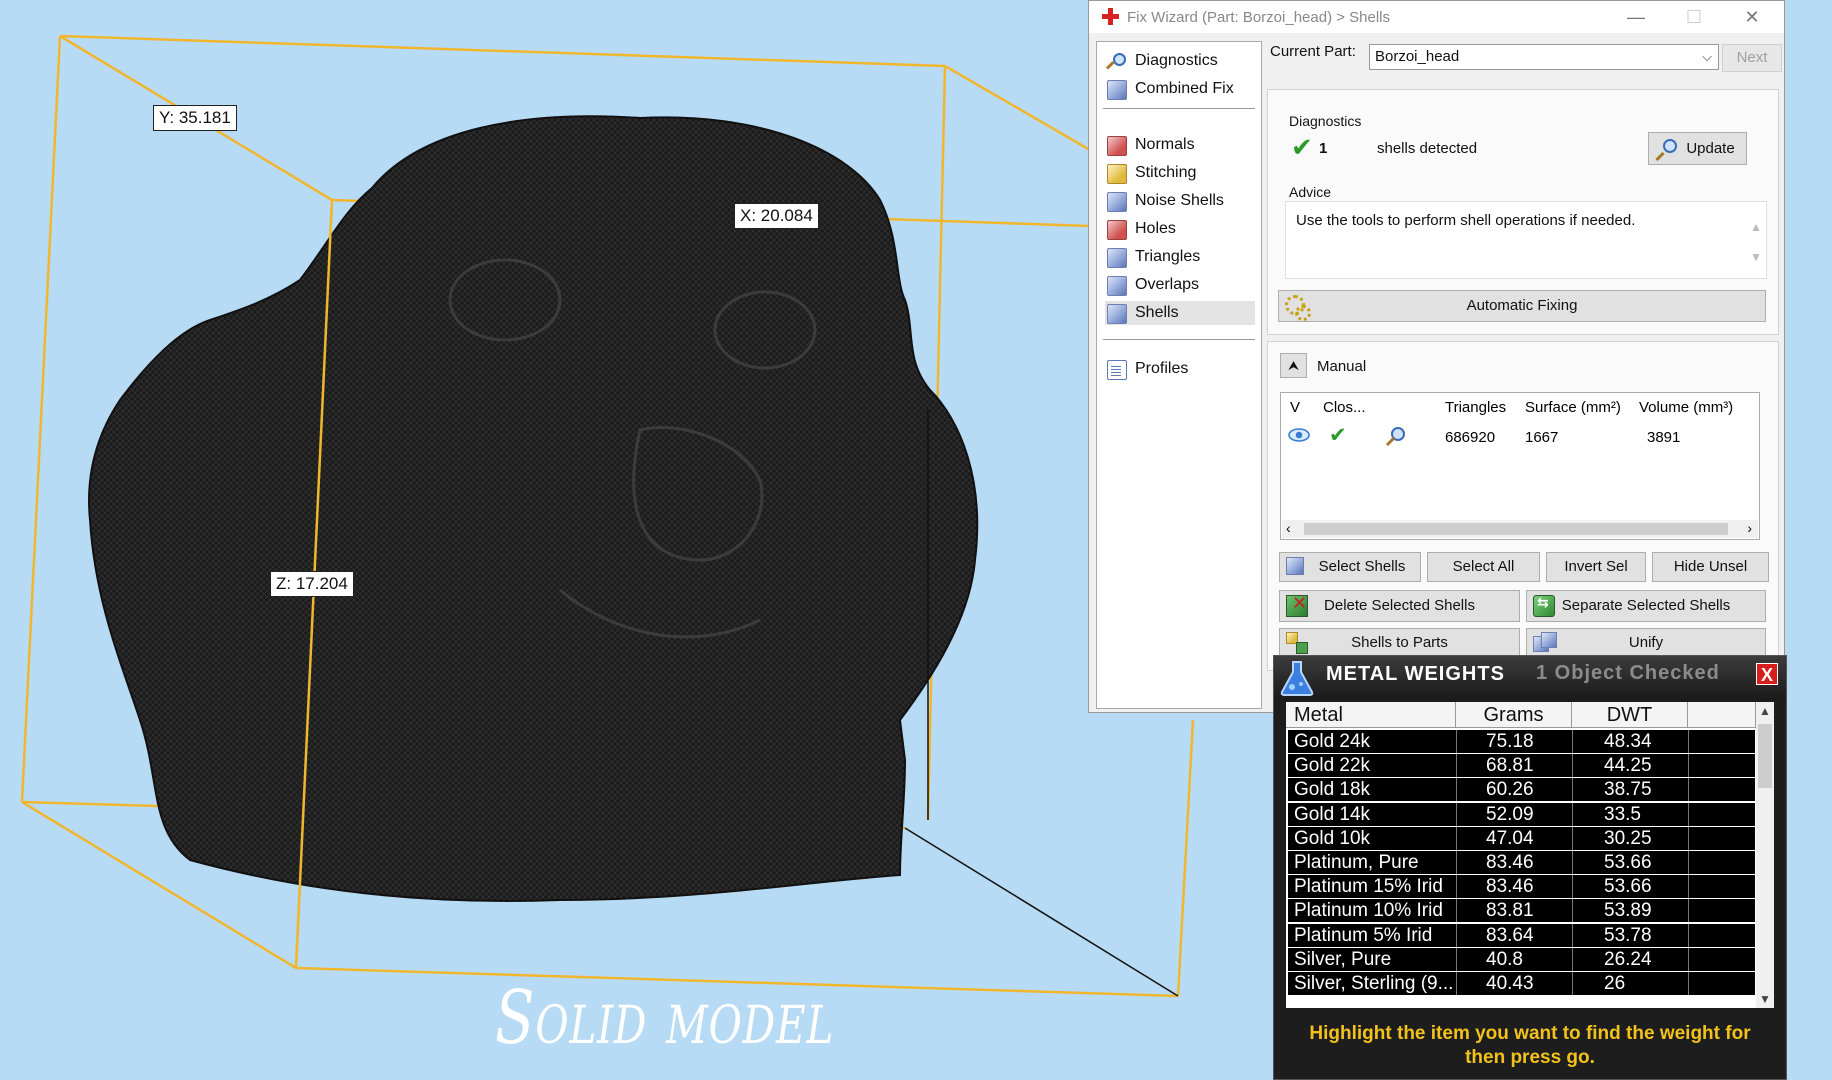 The image size is (1832, 1080). I want to click on scroll-left-icon: ‹, so click(1288, 528).